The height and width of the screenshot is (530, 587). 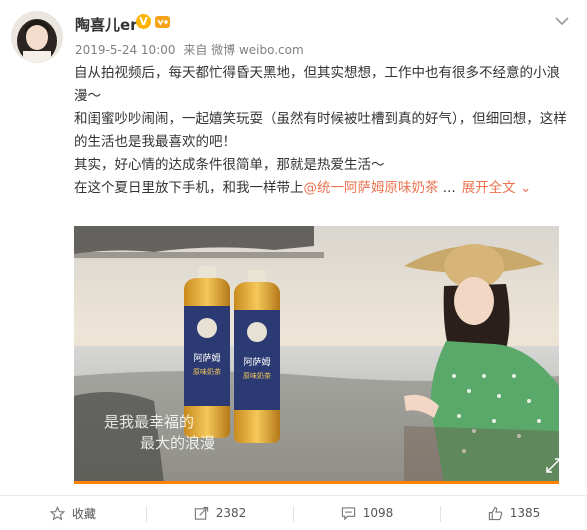 I want to click on bottle-right: 阿萨姆 原味奶茶, so click(x=257, y=356).